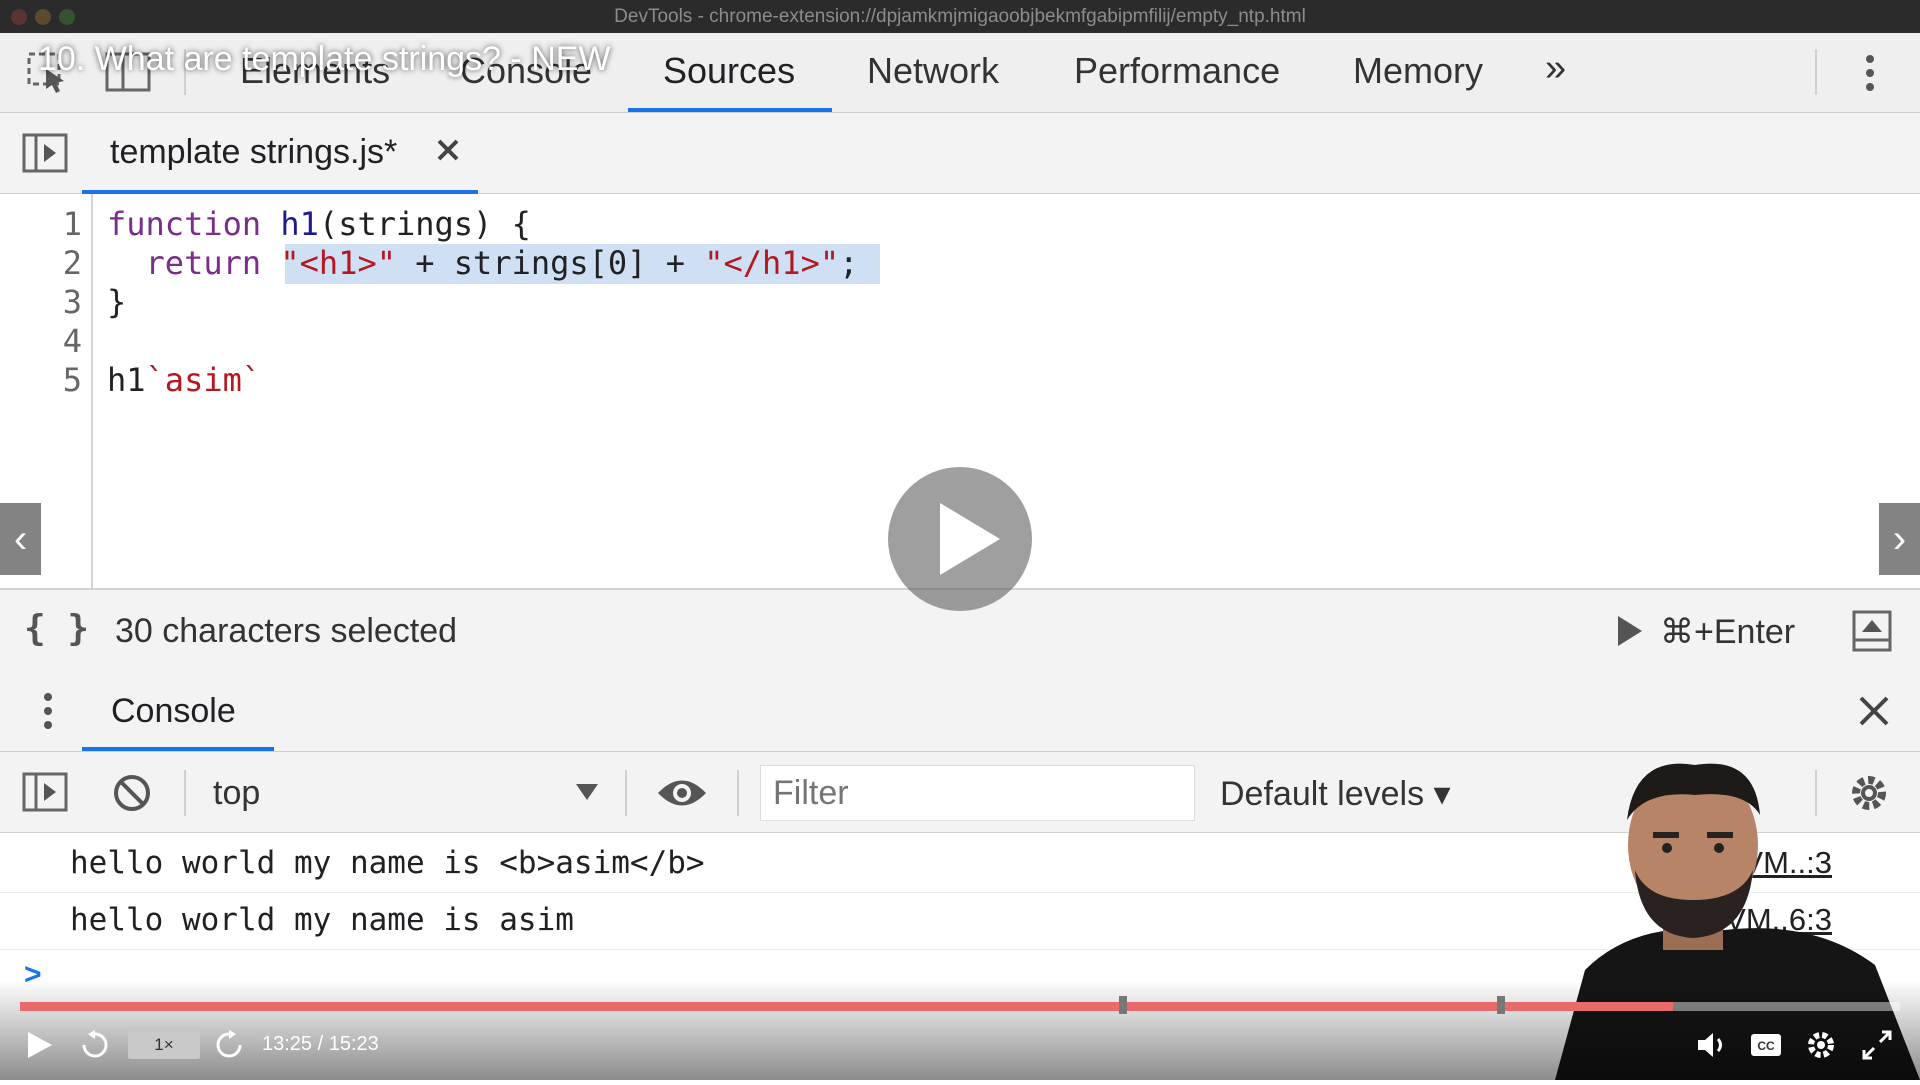 The width and height of the screenshot is (1920, 1085). What do you see at coordinates (20, 539) in the screenshot?
I see `previous-lecture-button: ‹` at bounding box center [20, 539].